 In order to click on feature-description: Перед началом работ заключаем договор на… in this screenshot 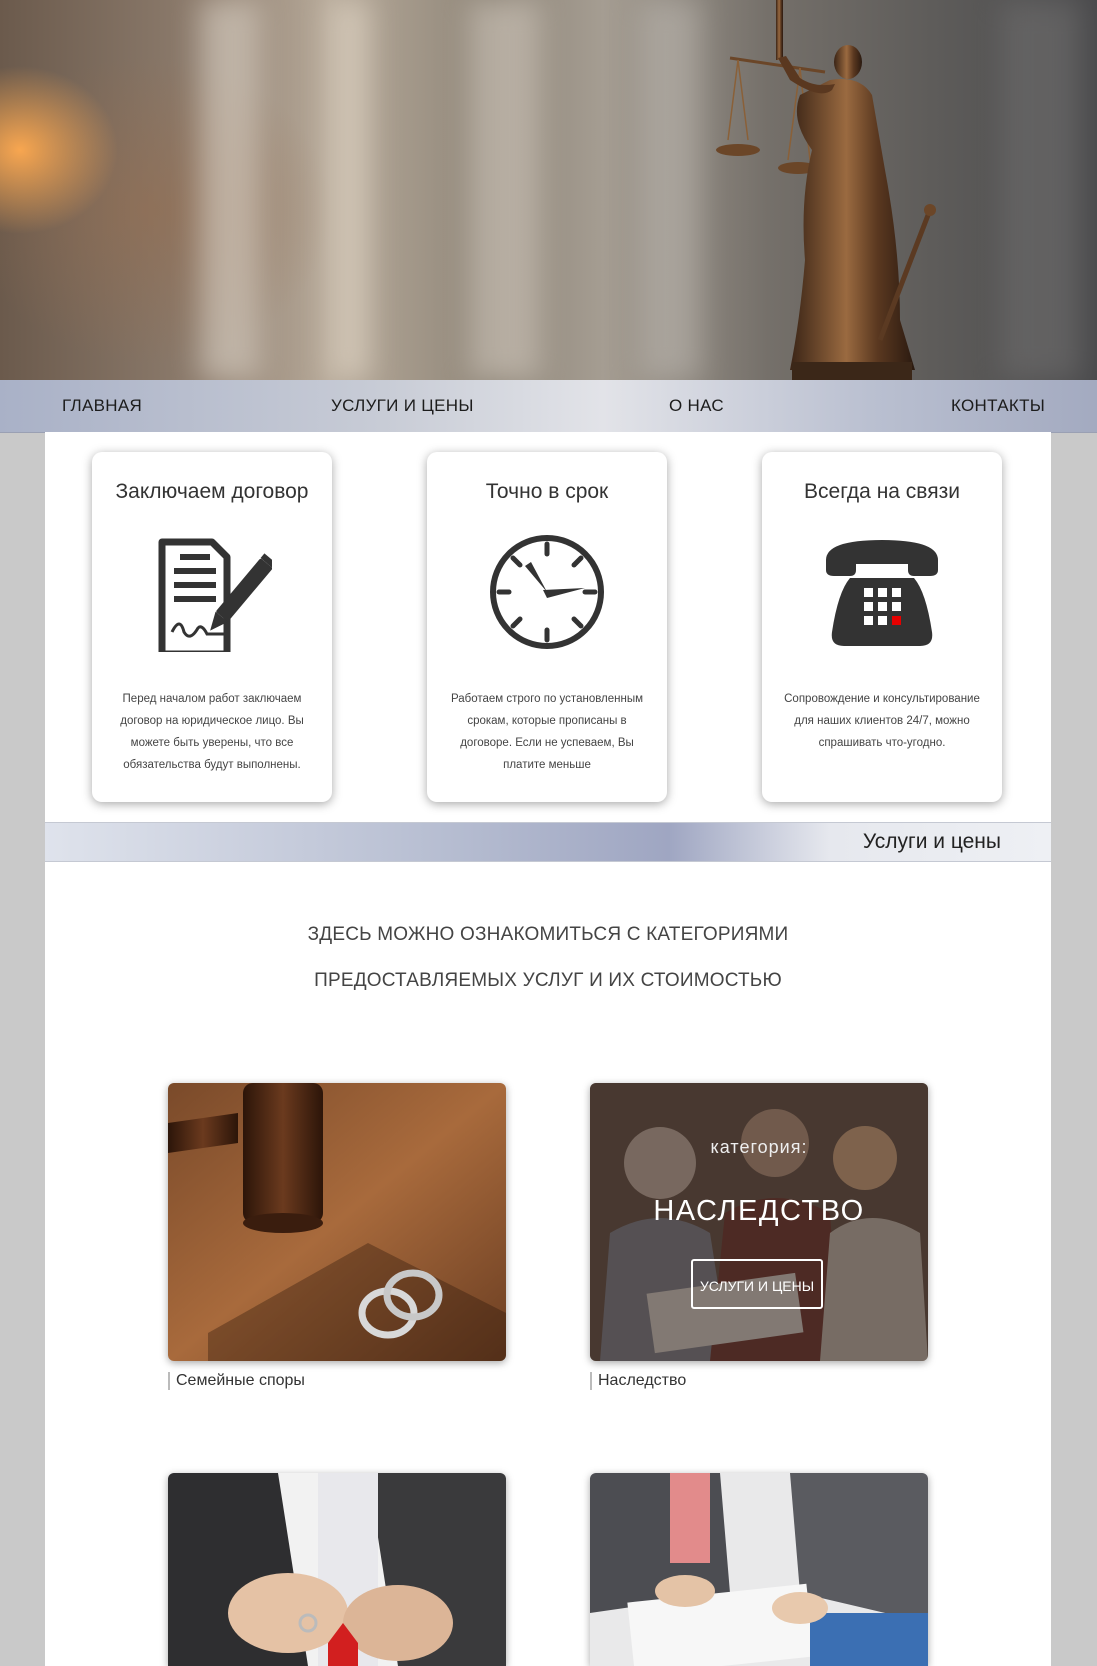, I will do `click(212, 732)`.